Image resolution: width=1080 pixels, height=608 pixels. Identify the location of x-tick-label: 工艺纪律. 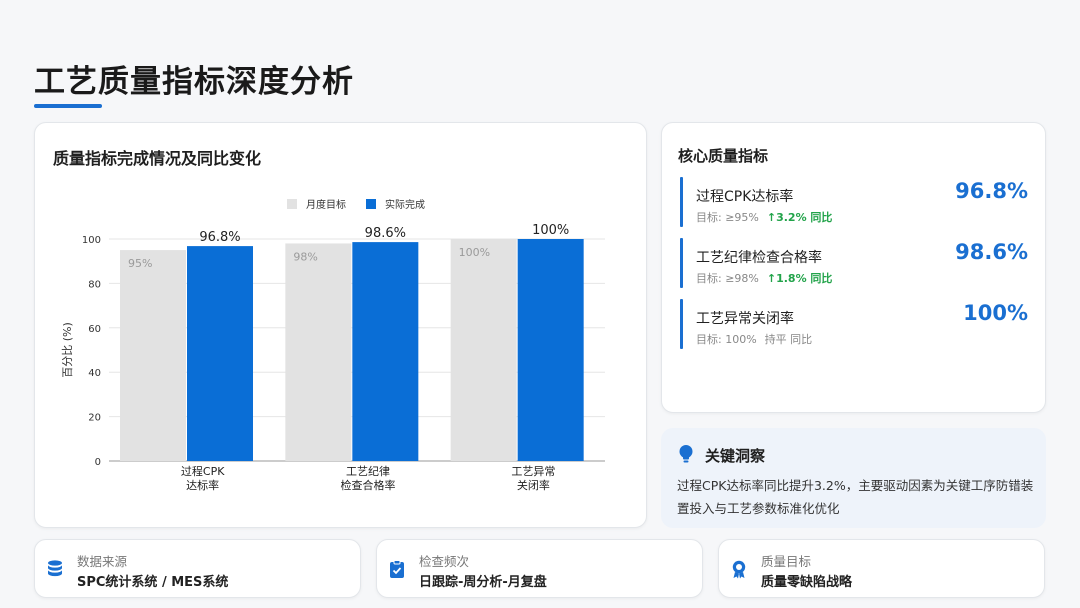
(368, 471).